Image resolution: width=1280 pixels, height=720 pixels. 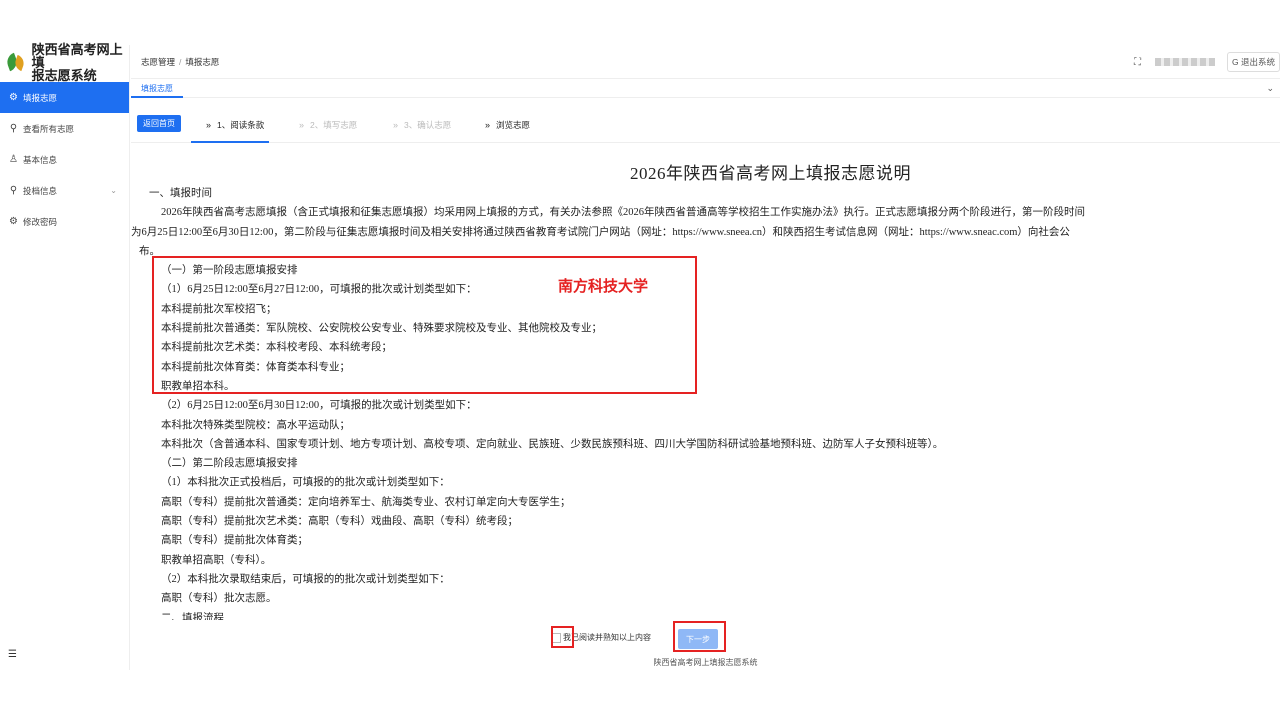 I want to click on header: 志愿管理 / 填报志愿 ⛶ G 退出系统, so click(x=705, y=62).